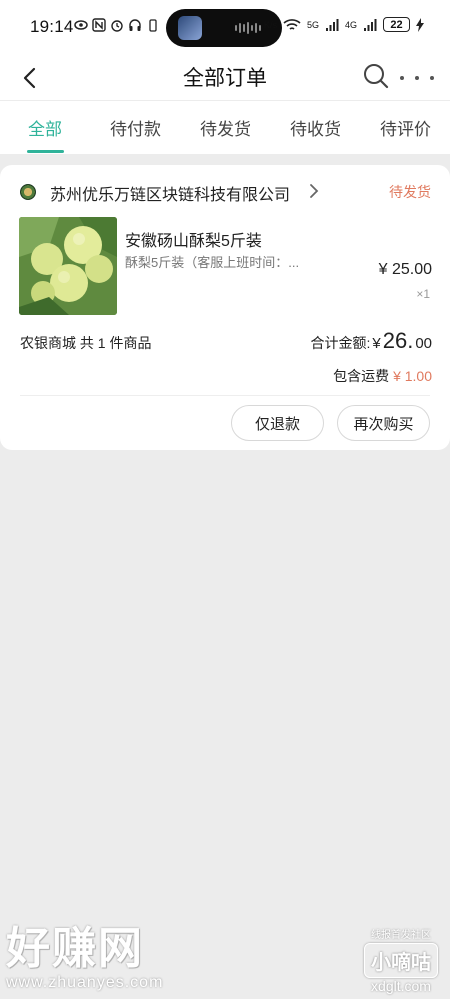 The height and width of the screenshot is (999, 450). I want to click on status-right: K/s 5G 4G 22, so click(344, 24).